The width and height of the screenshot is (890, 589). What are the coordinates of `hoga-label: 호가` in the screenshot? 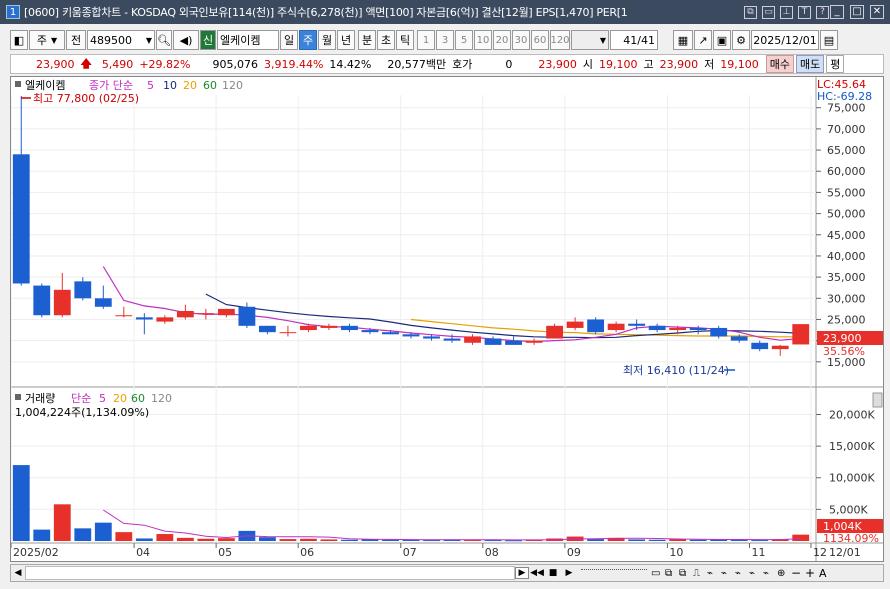 It's located at (462, 64).